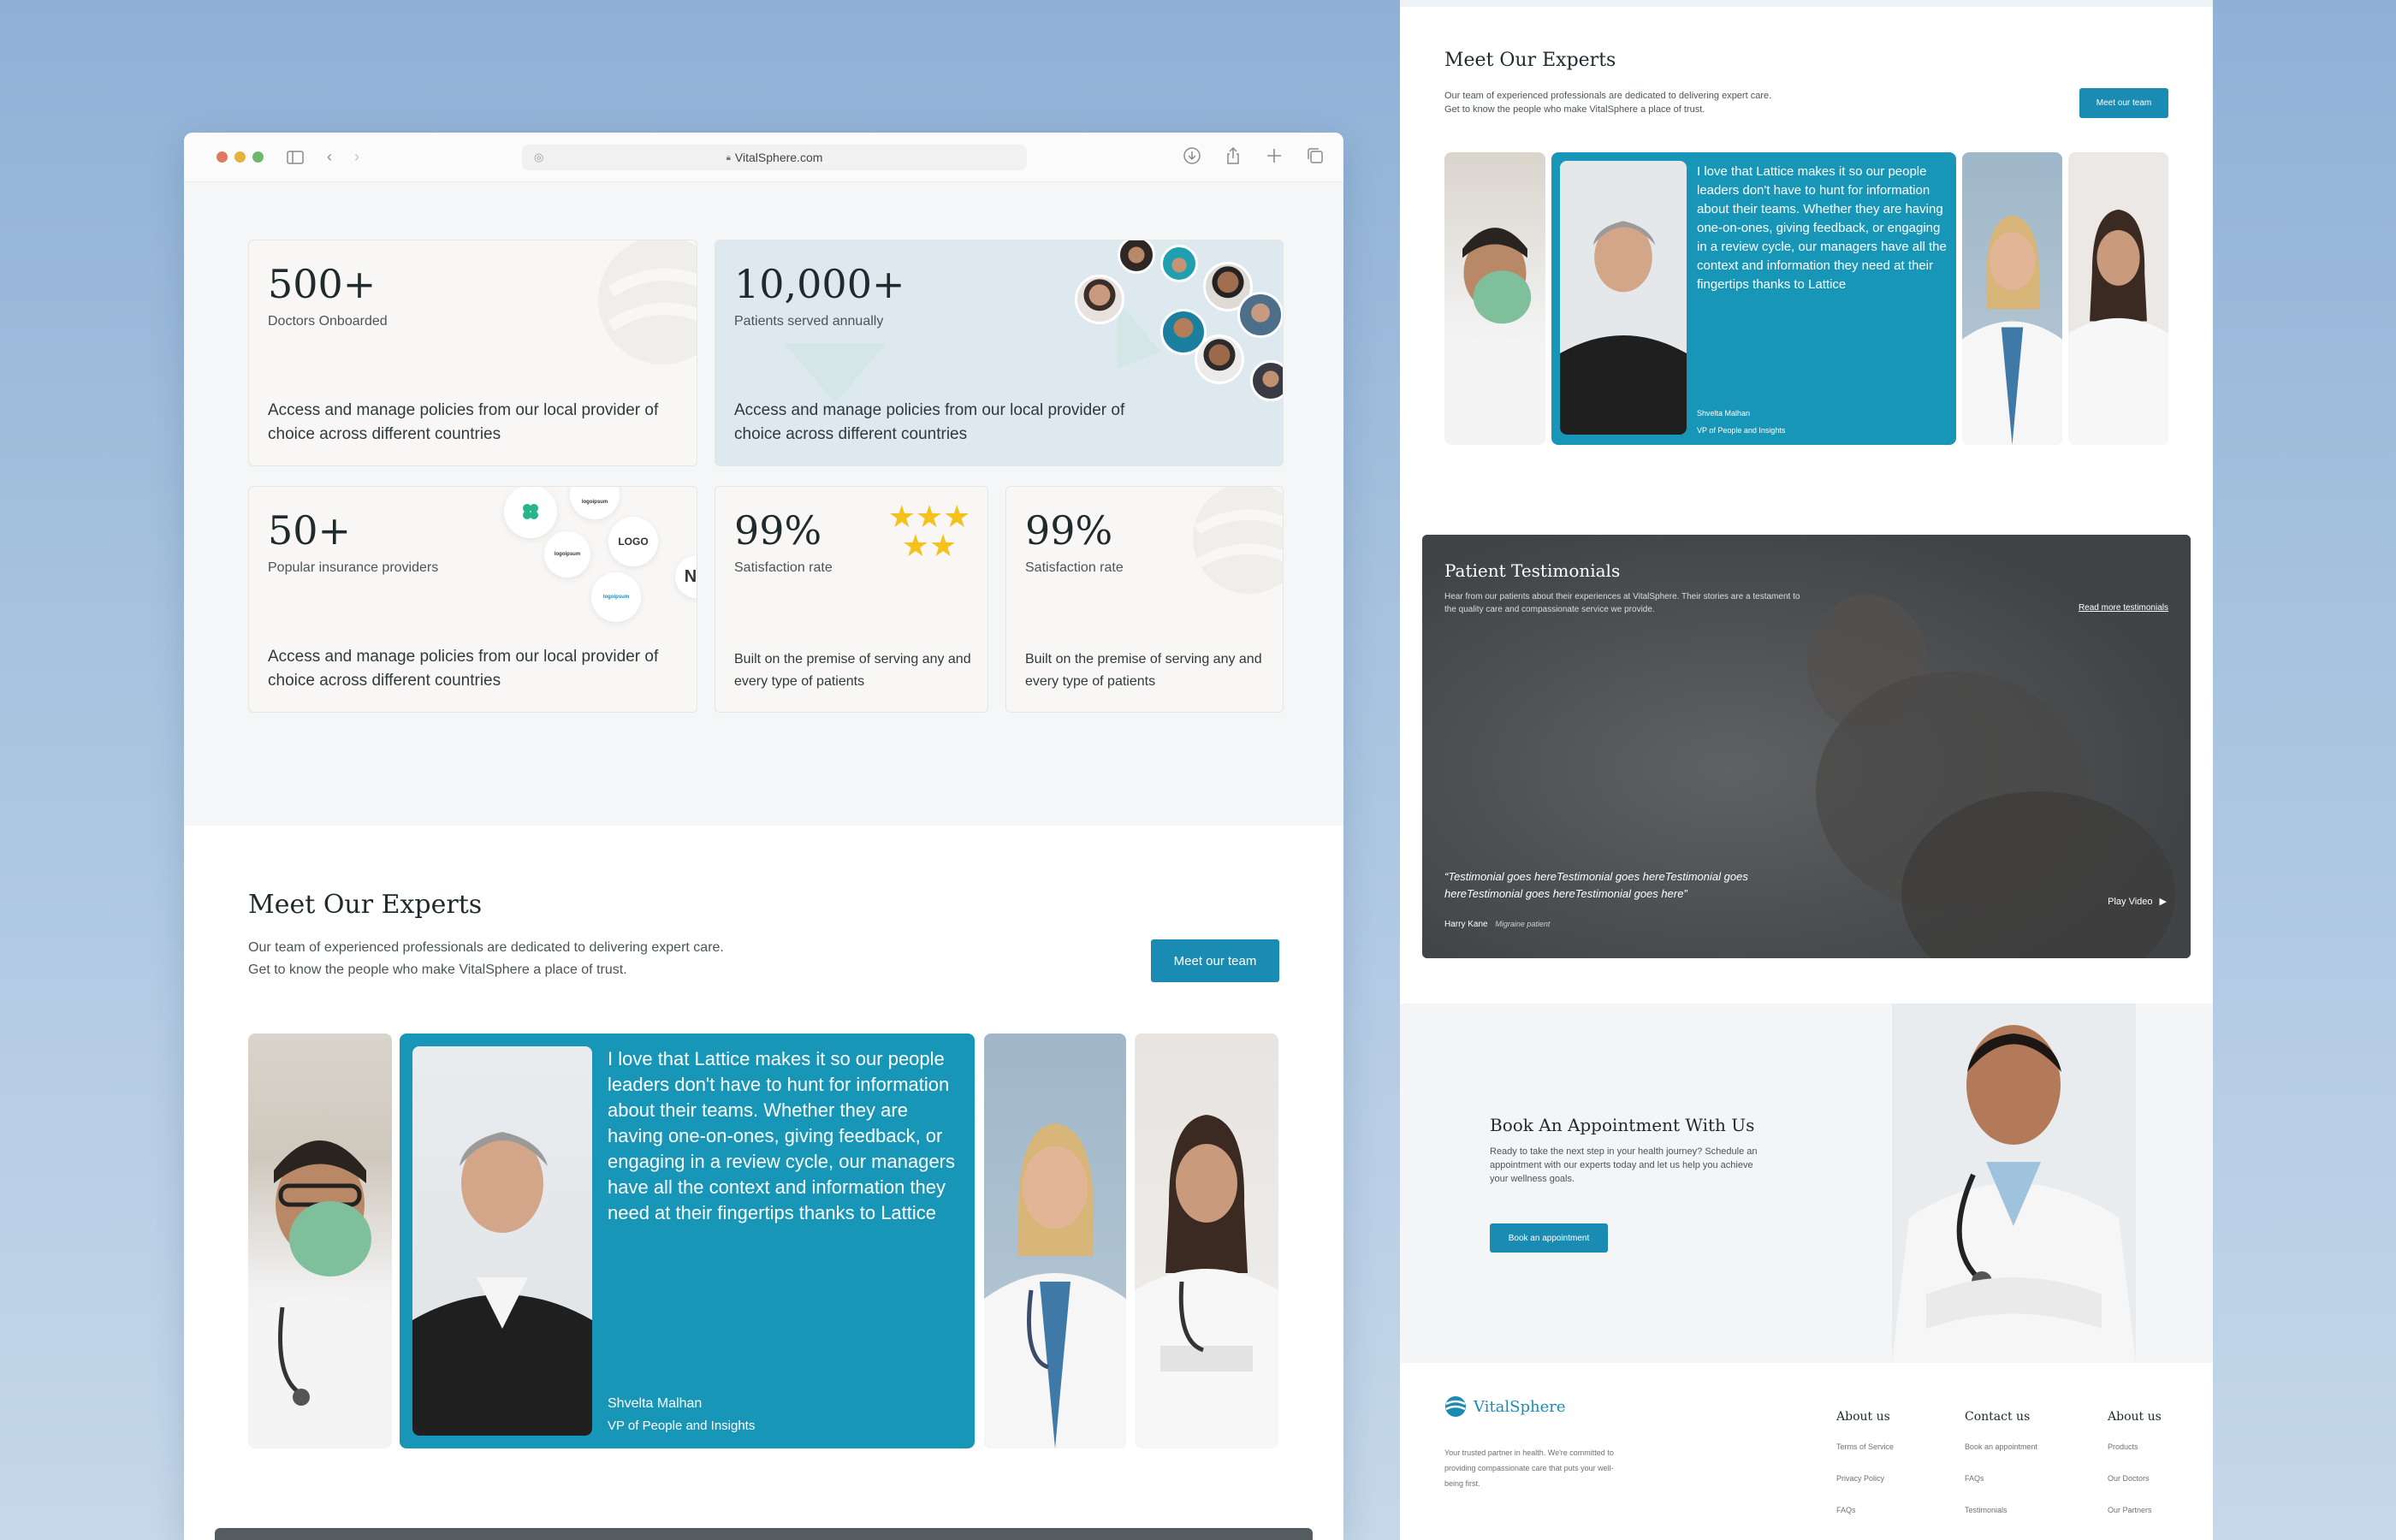 This screenshot has height=1540, width=2396. What do you see at coordinates (1742, 430) in the screenshot?
I see `author-role: VP of People and Insights` at bounding box center [1742, 430].